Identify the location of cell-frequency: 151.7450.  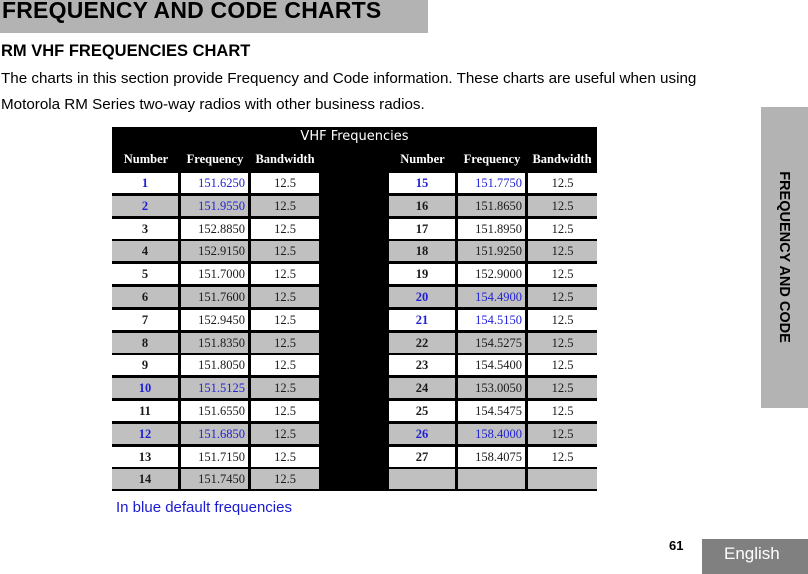
(214, 479).